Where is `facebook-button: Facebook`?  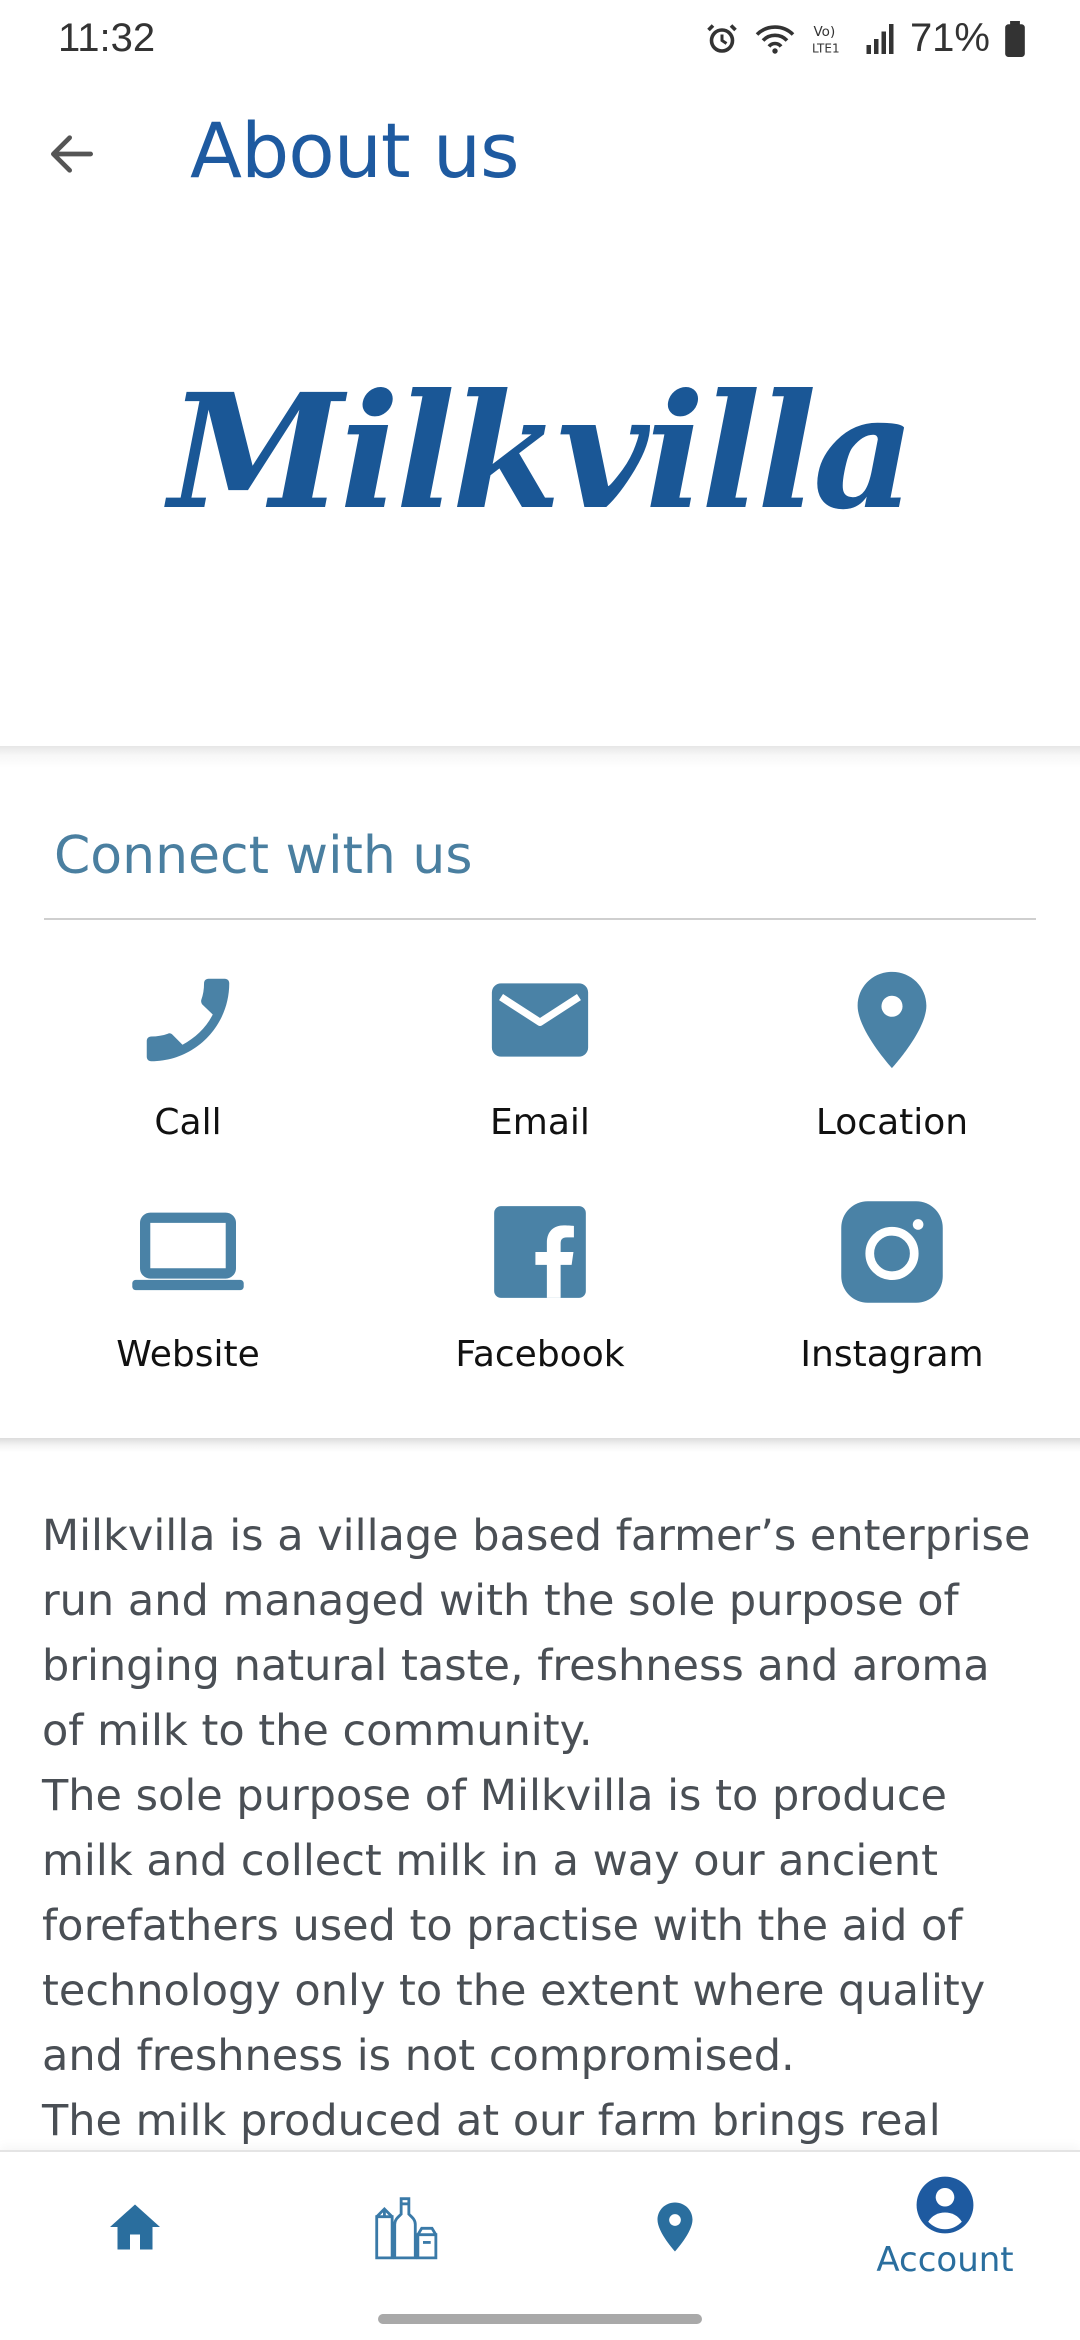
facebook-button: Facebook is located at coordinates (540, 1297).